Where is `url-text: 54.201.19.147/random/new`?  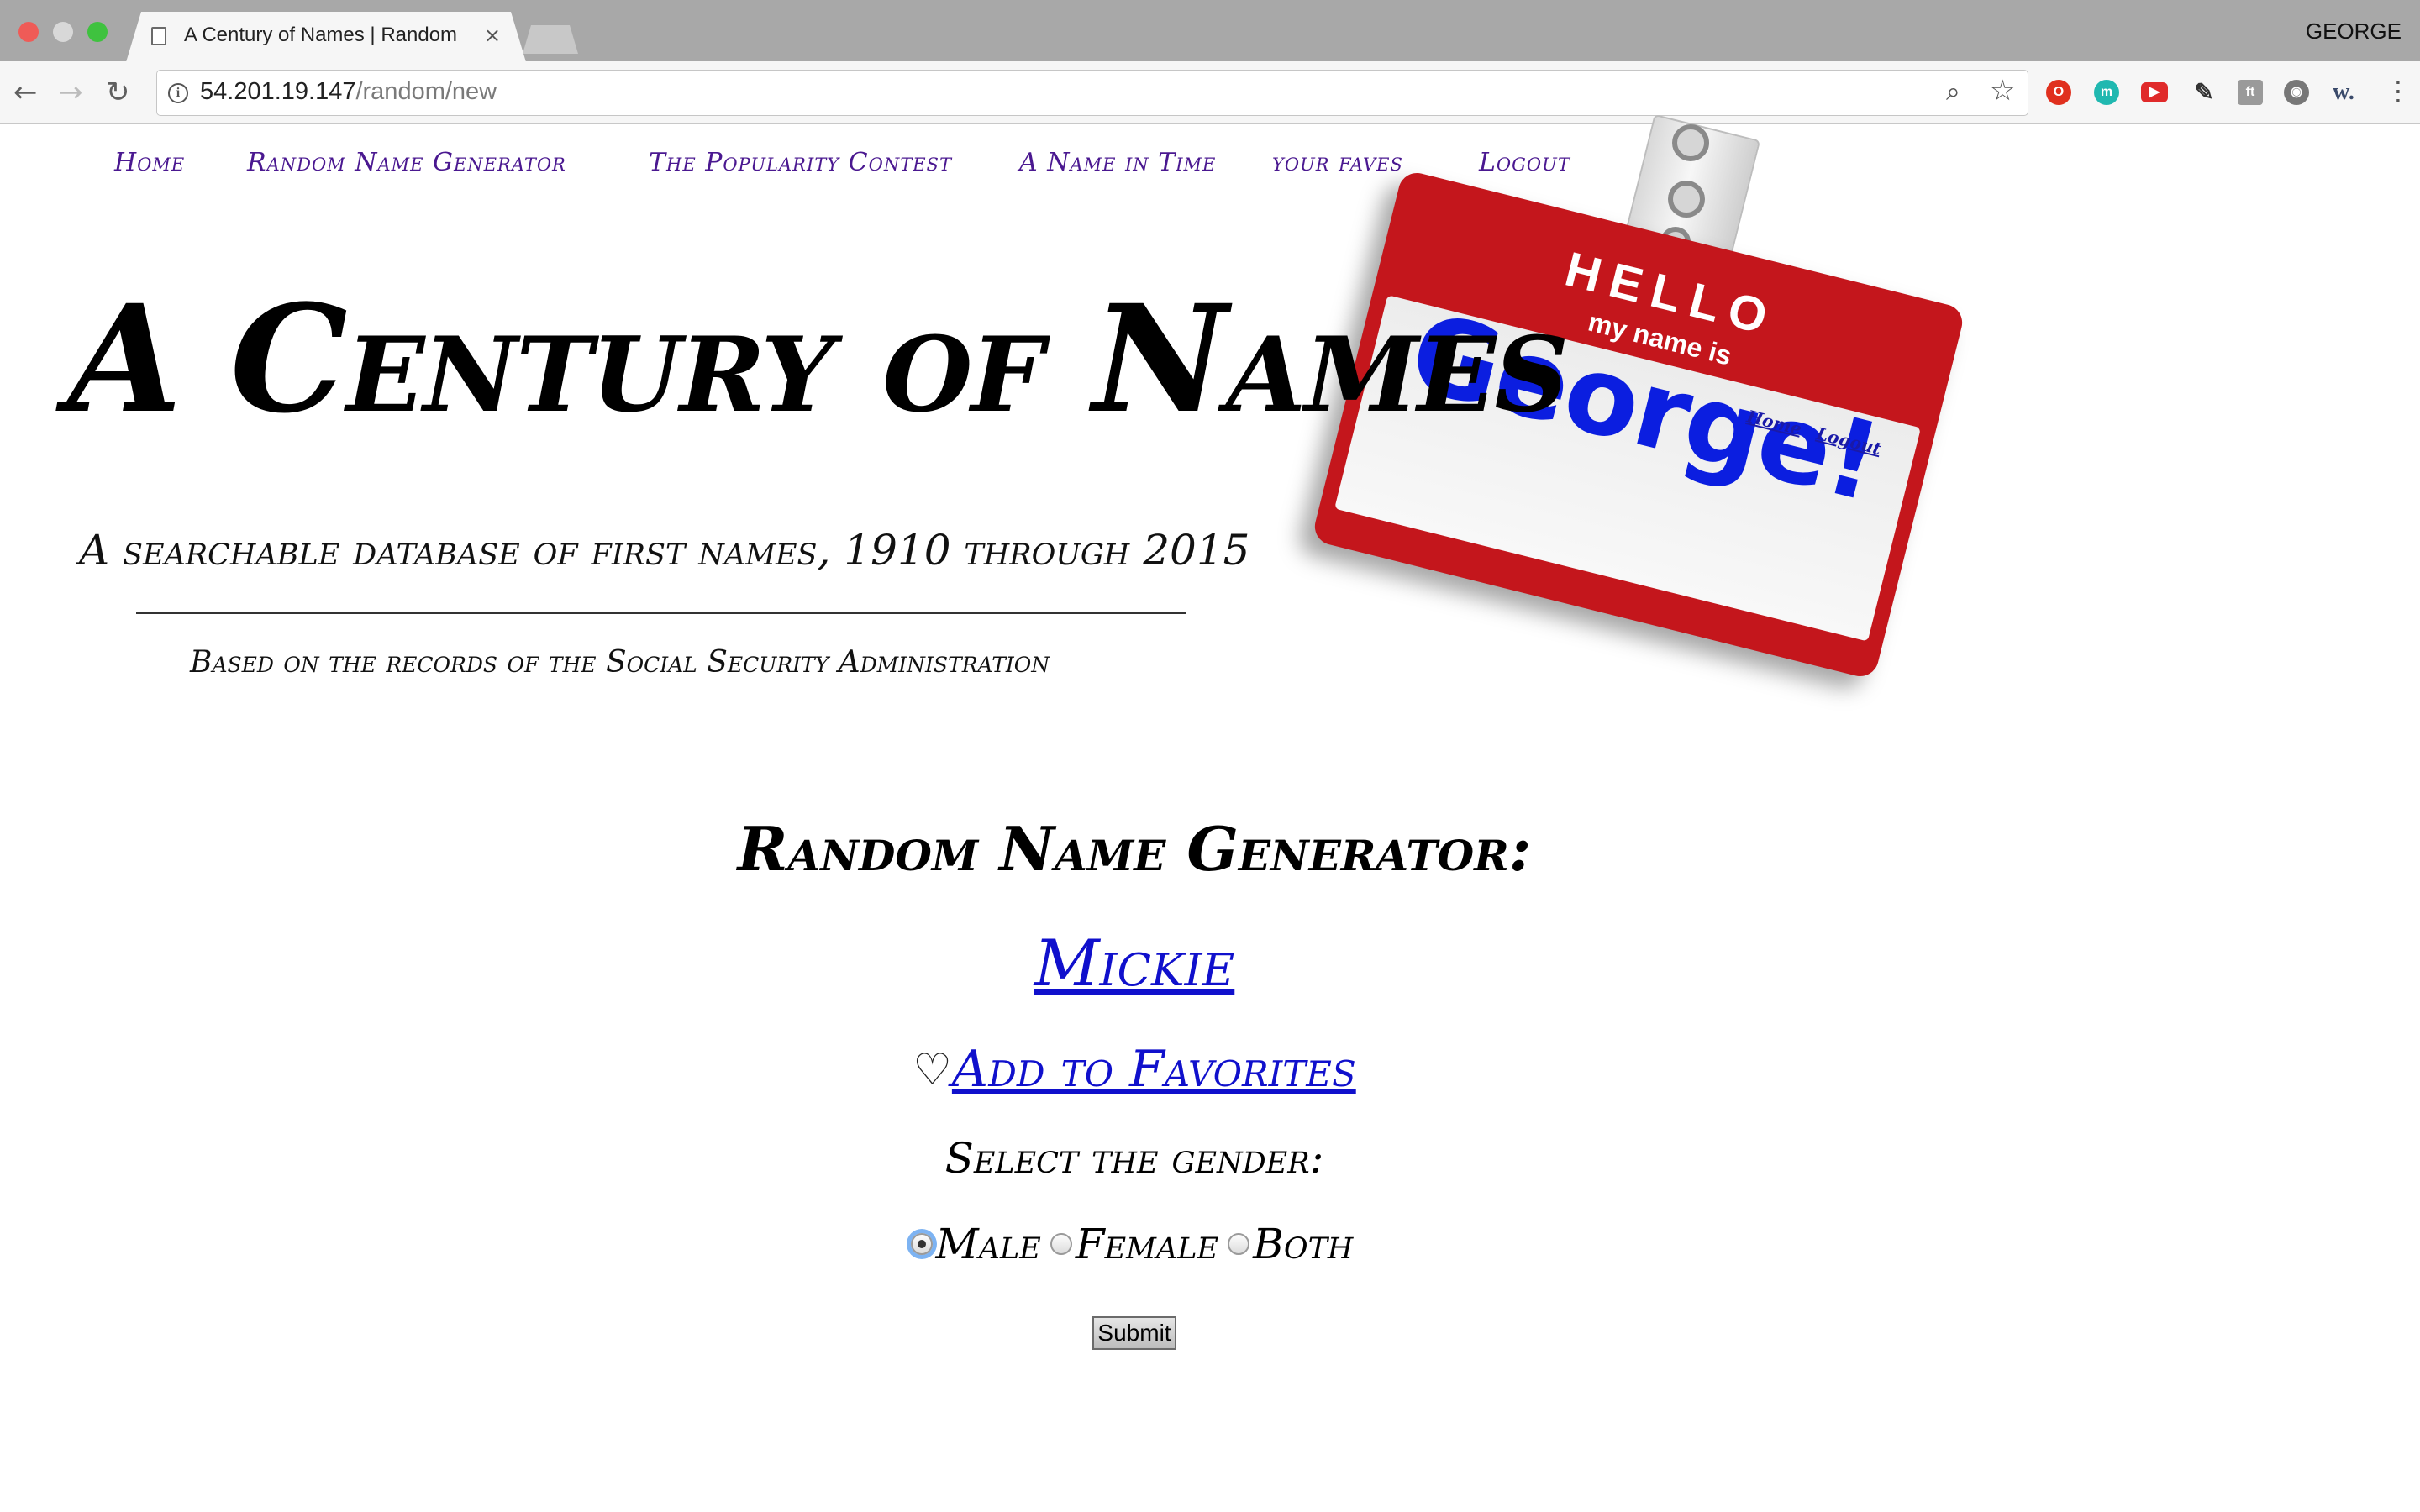 url-text: 54.201.19.147/random/new is located at coordinates (348, 92).